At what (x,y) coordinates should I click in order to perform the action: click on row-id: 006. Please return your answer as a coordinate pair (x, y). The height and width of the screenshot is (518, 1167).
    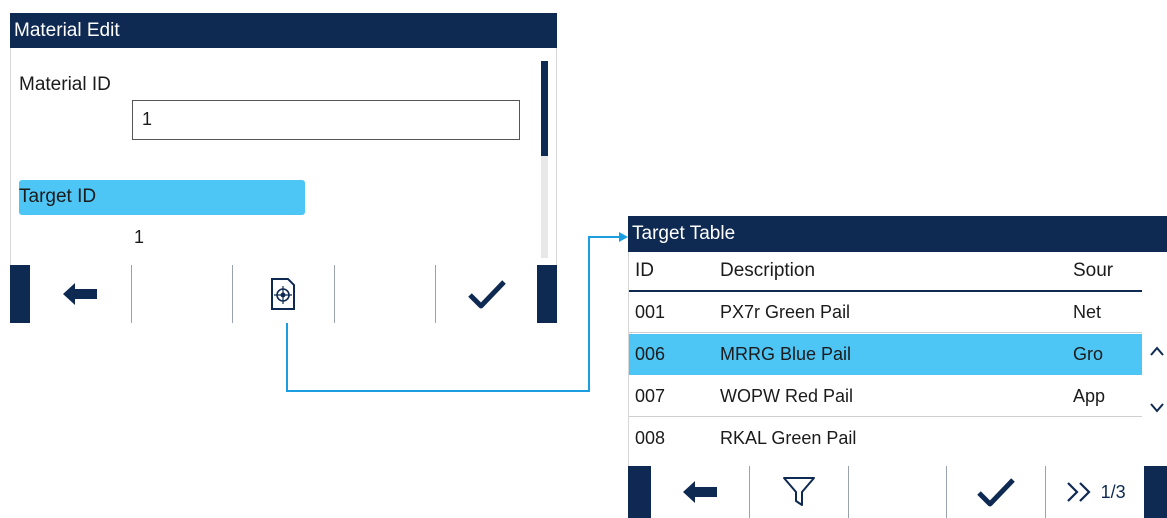
    Looking at the image, I should click on (650, 354).